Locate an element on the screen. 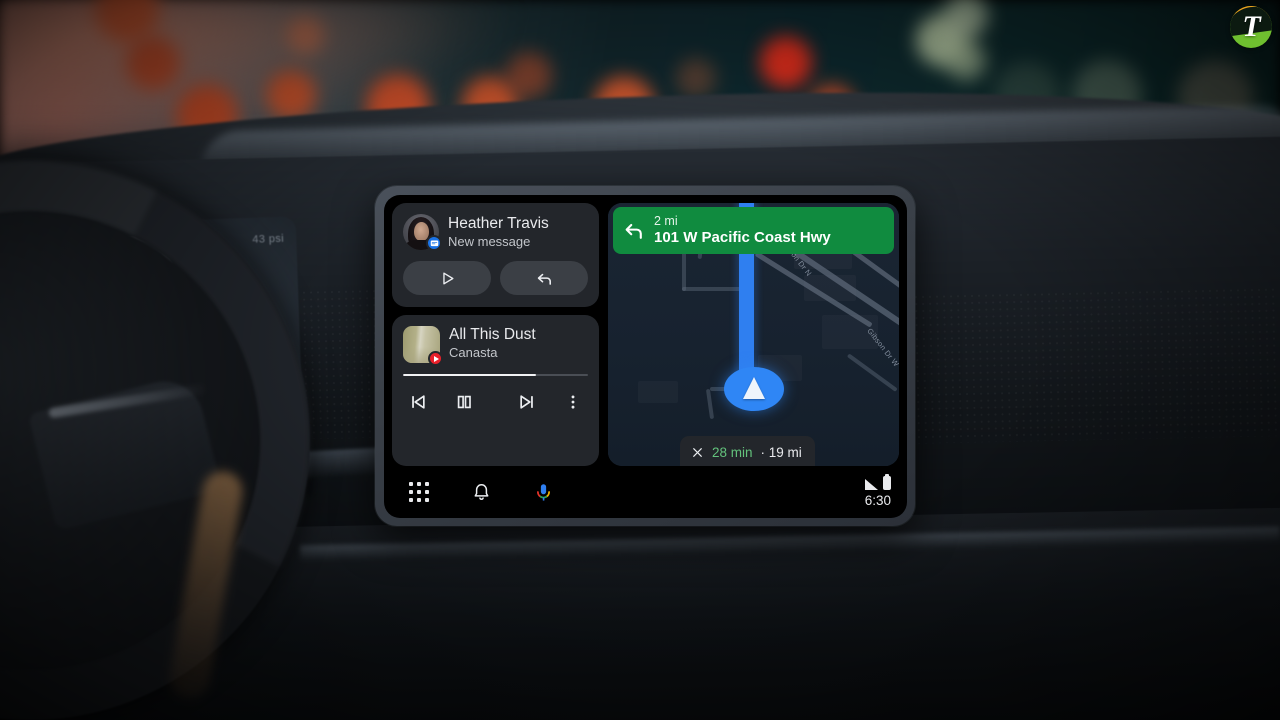 This screenshot has width=1280, height=720. notification-subtitle: New message is located at coordinates (489, 242).